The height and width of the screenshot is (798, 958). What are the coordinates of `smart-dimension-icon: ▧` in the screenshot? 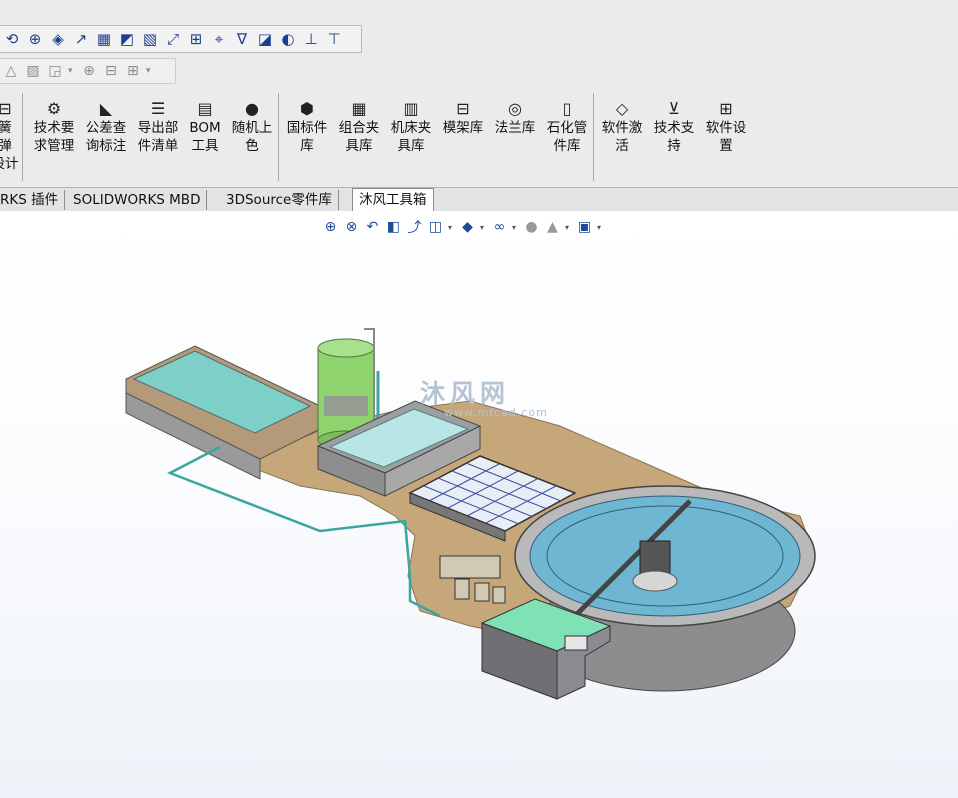 It's located at (150, 39).